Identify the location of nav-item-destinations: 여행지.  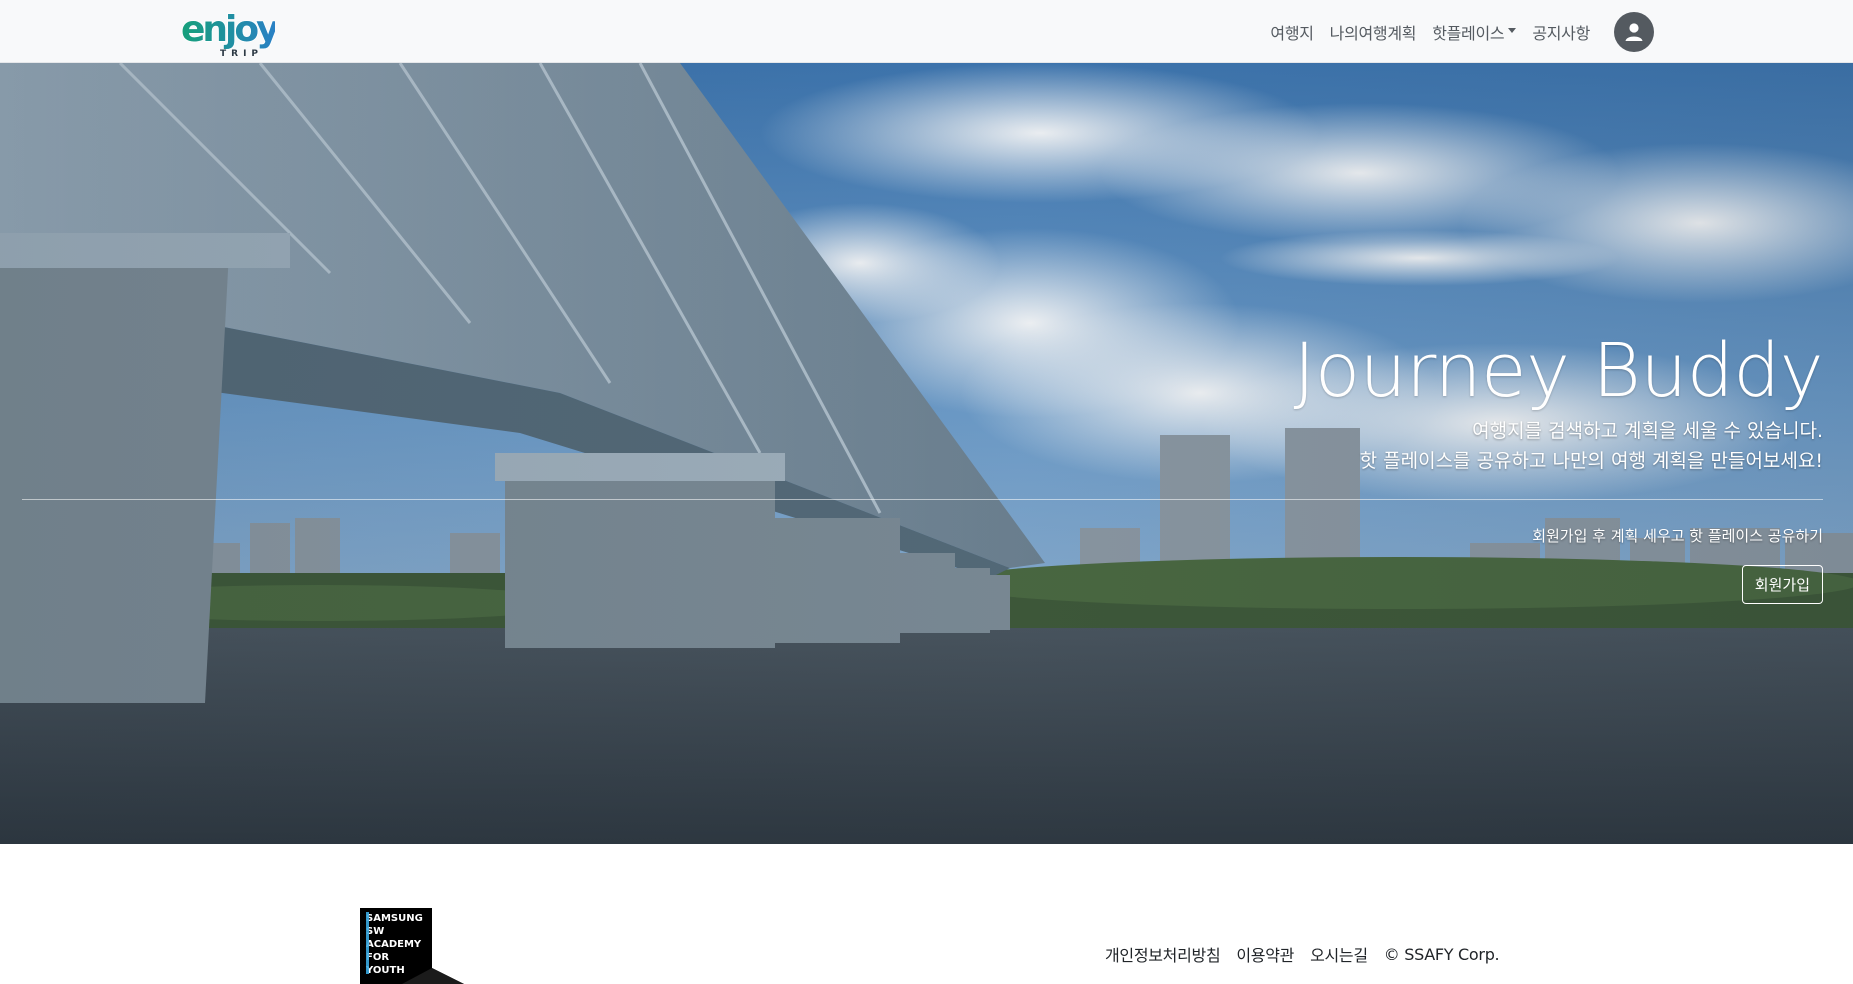
(1292, 32).